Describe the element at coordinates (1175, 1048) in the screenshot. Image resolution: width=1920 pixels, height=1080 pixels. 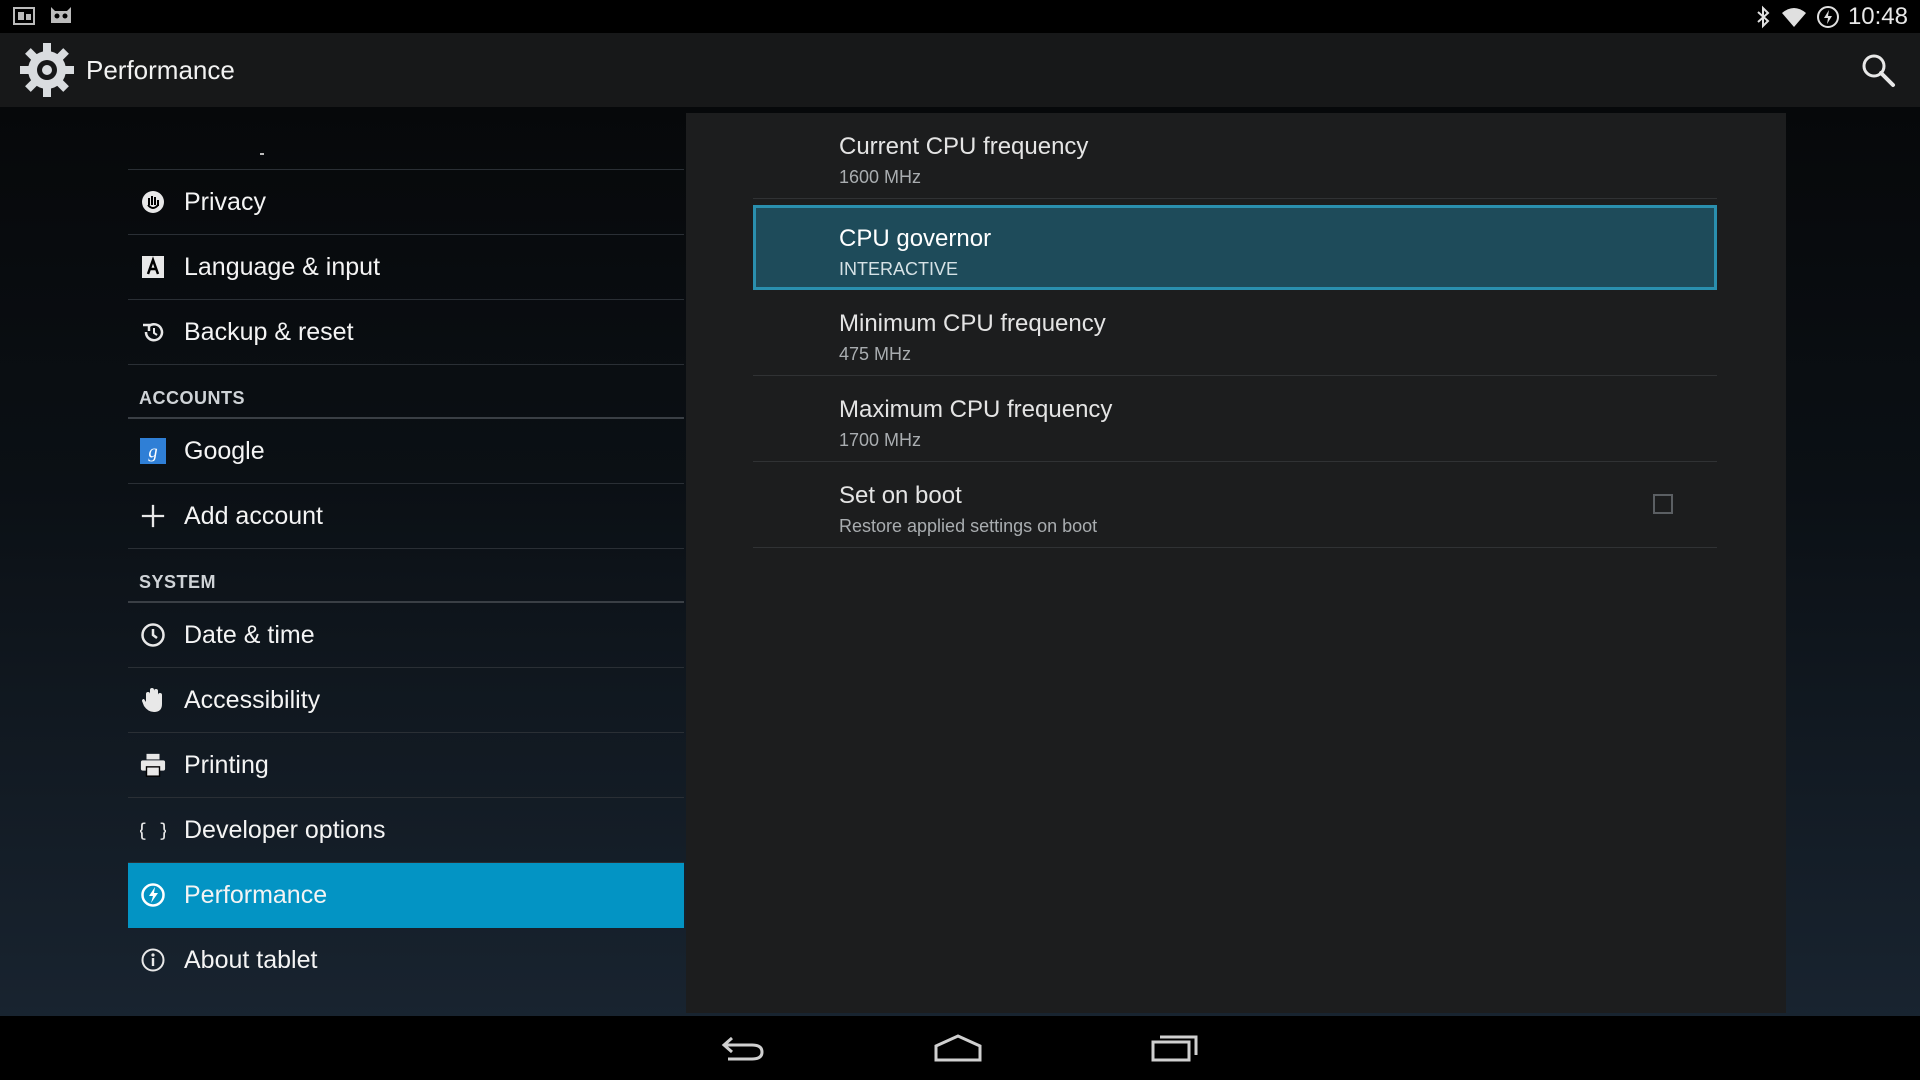
I see `recent-apps-icon` at that location.